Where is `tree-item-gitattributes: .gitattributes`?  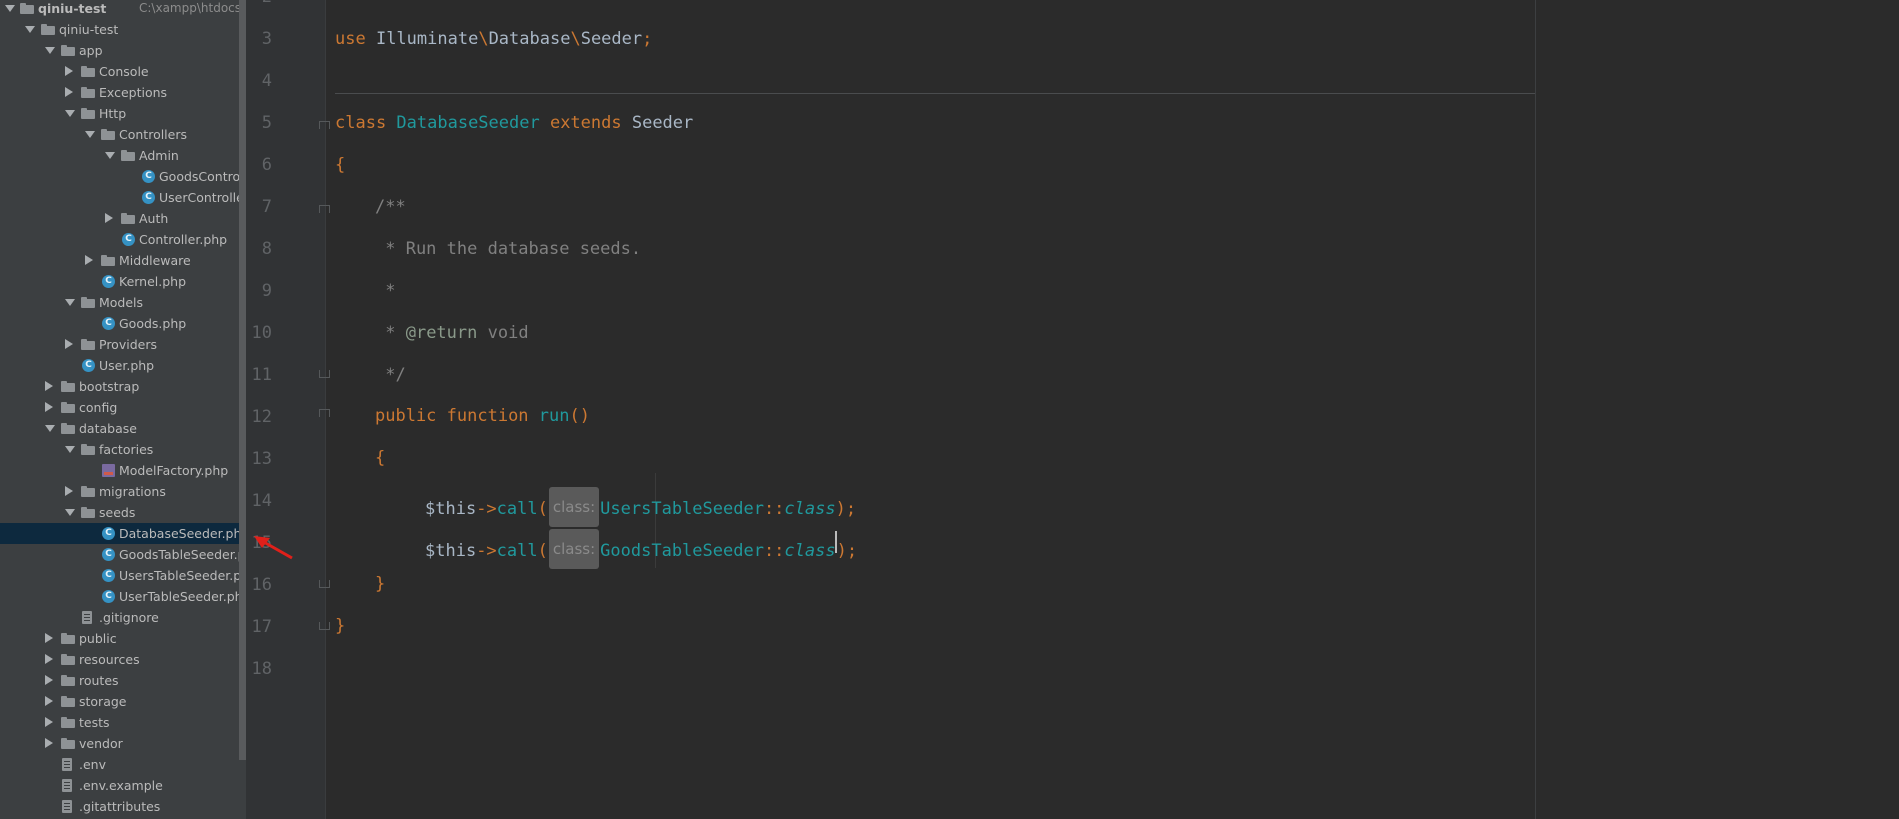
tree-item-gitattributes: .gitattributes is located at coordinates (123, 806).